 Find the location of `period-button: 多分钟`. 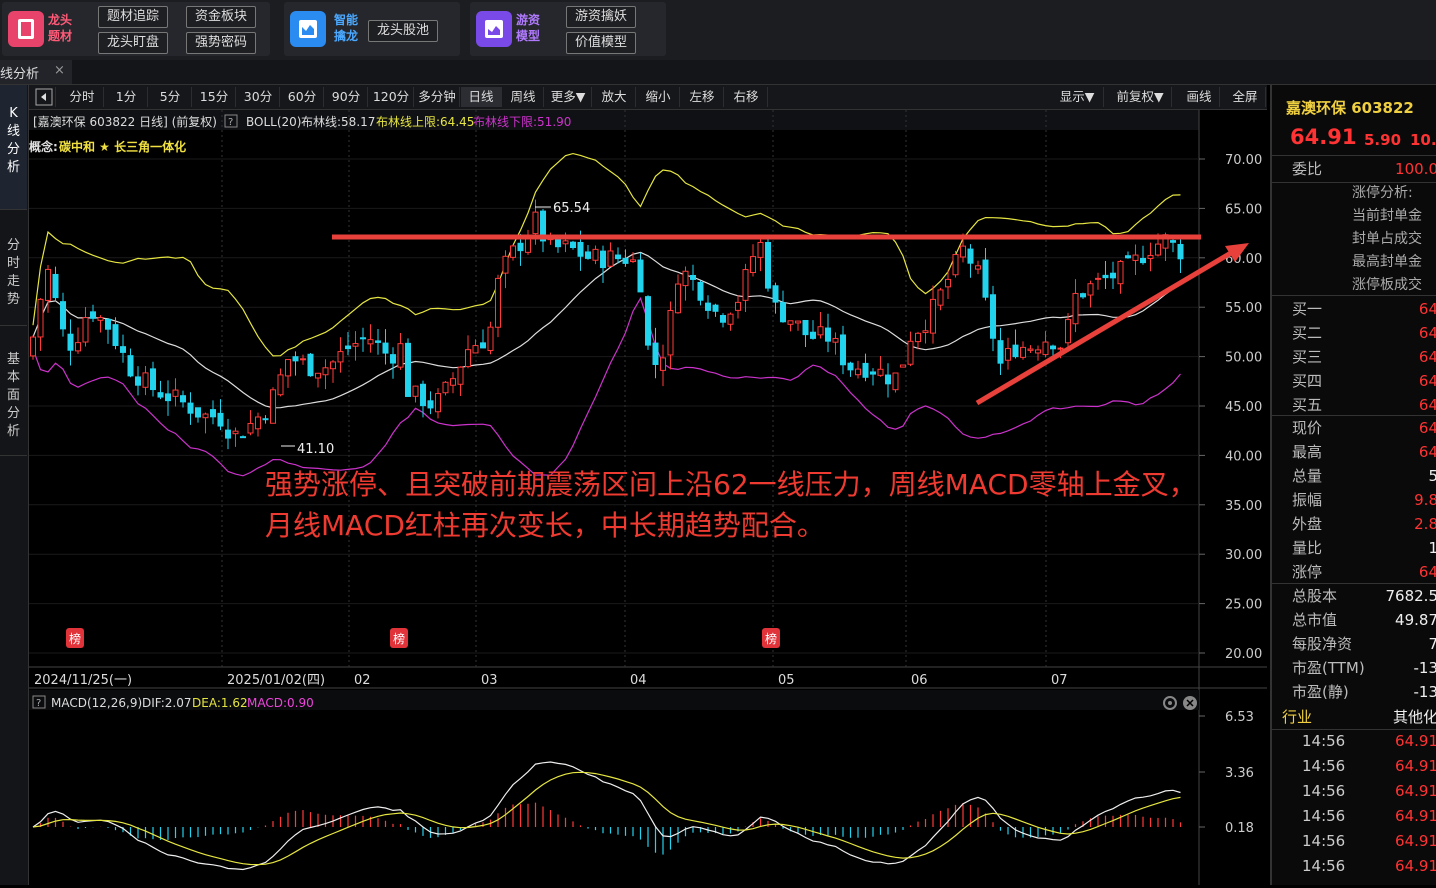

period-button: 多分钟 is located at coordinates (437, 97).